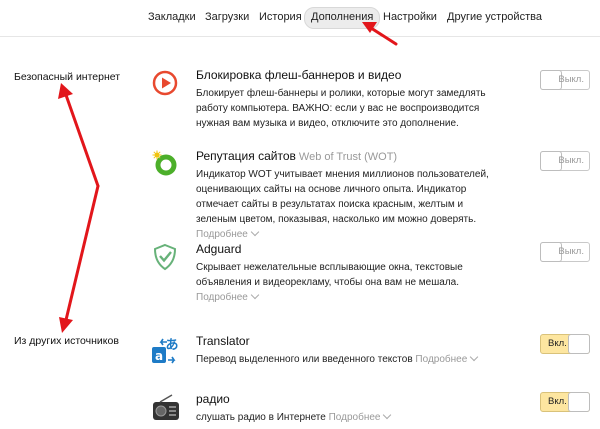 The width and height of the screenshot is (600, 429). I want to click on arrow-to-other-sources, so click(82, 253).